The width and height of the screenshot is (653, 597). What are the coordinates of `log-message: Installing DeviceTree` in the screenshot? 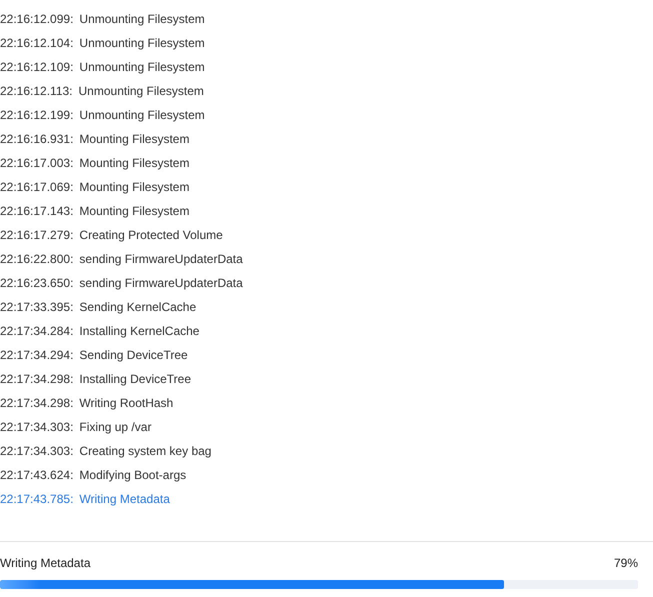 It's located at (135, 379).